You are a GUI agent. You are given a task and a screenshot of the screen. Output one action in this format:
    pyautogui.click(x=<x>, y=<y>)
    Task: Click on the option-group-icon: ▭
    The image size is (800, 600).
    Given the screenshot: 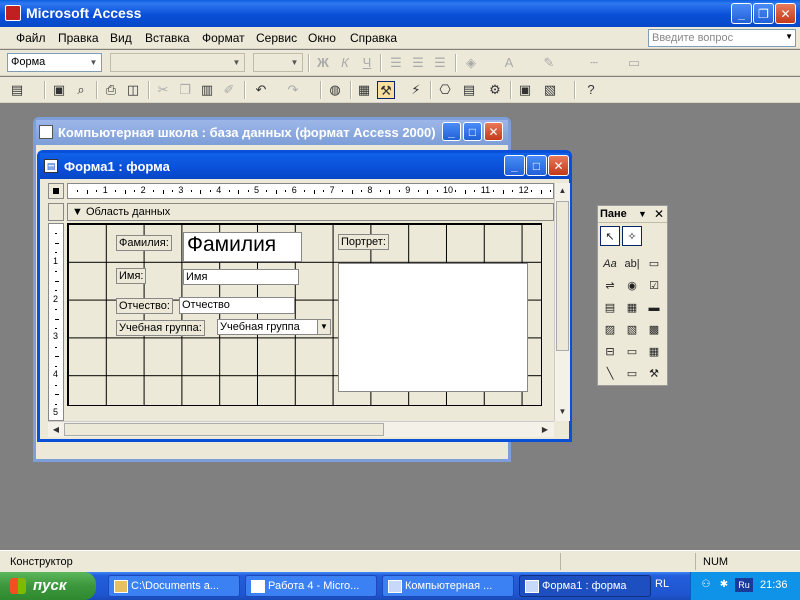 What is the action you would take?
    pyautogui.click(x=654, y=264)
    